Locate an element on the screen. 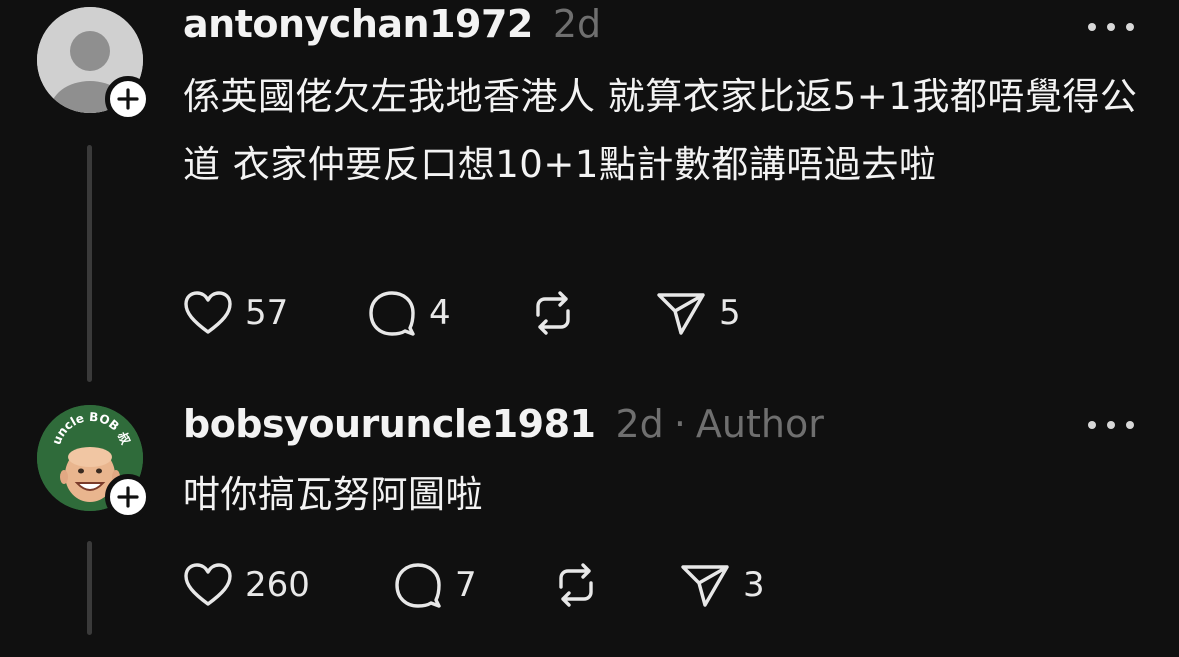 This screenshot has height=657, width=1179. like-count: 260 is located at coordinates (277, 585).